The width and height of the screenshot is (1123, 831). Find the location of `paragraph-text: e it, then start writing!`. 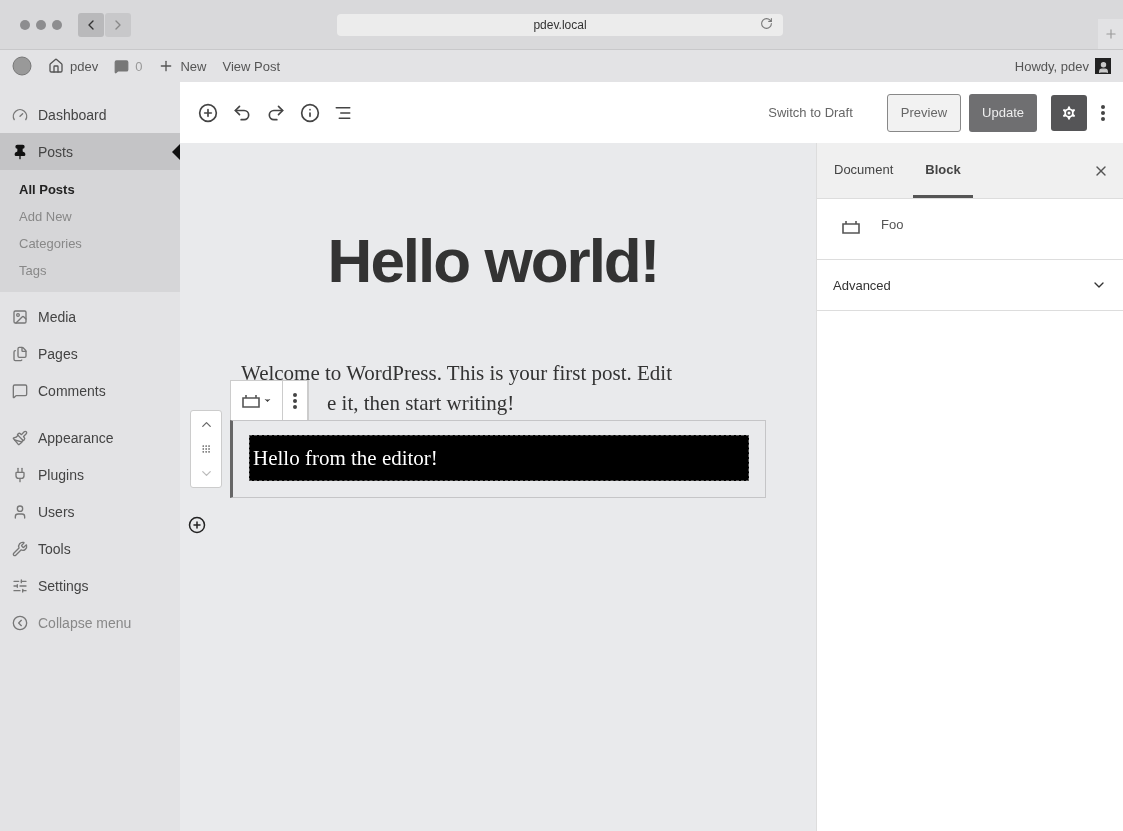

paragraph-text: e it, then start writing! is located at coordinates (421, 403).